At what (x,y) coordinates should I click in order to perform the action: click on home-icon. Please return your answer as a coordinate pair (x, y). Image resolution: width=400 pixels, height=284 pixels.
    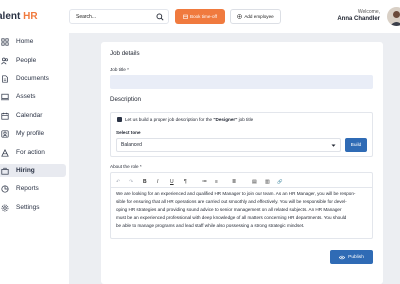
    Looking at the image, I should click on (5, 41).